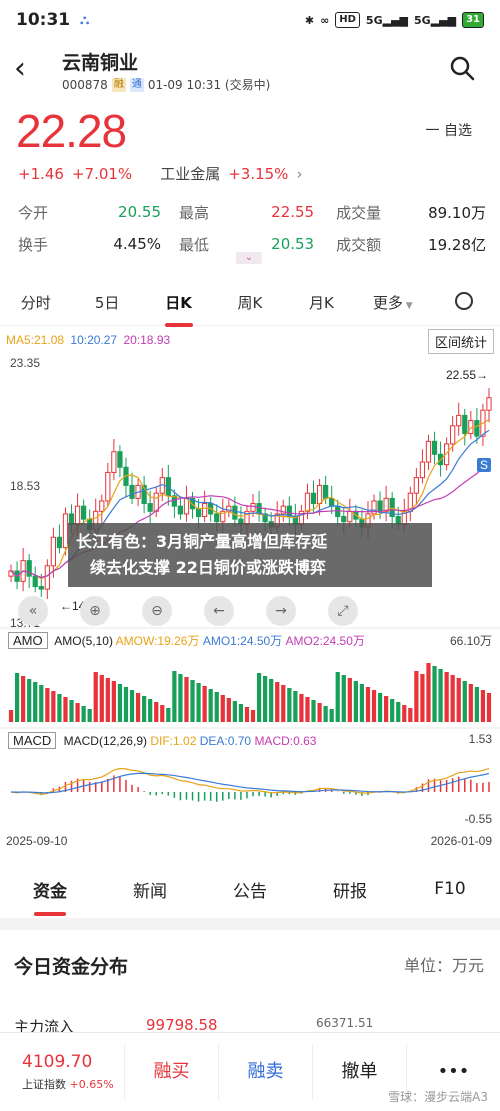 This screenshot has height=1111, width=500. Describe the element at coordinates (102, 173) in the screenshot. I see `price-change-pct: +7.01%` at that location.